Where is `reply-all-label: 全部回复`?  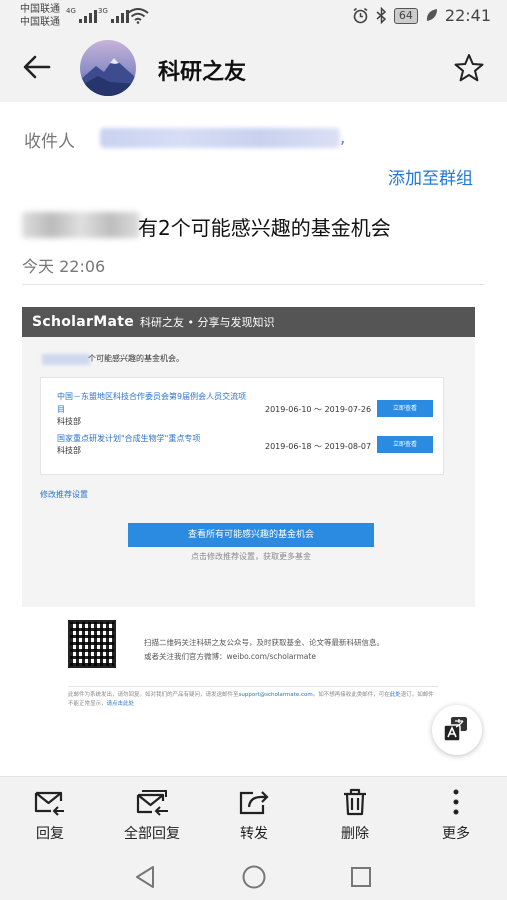
reply-all-label: 全部回复 is located at coordinates (152, 834).